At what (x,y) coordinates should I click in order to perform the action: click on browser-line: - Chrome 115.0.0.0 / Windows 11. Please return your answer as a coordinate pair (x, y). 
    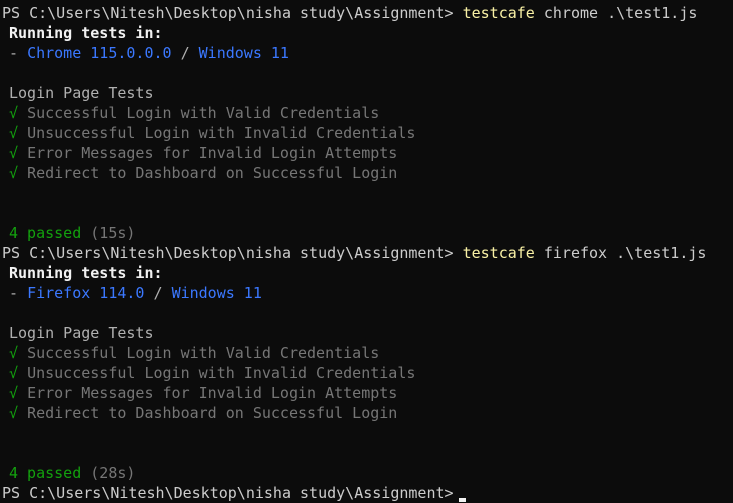
    Looking at the image, I should click on (367, 53).